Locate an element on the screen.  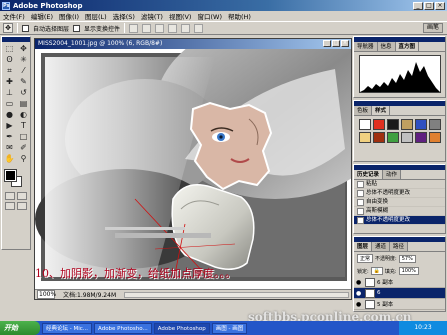
marquee-tool-icon: ⬚ is located at coordinates (9, 49).